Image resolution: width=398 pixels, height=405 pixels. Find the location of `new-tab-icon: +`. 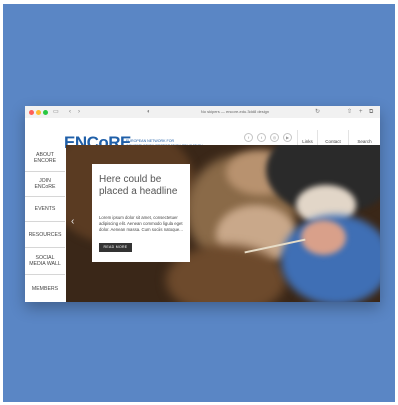

new-tab-icon: + is located at coordinates (361, 112).